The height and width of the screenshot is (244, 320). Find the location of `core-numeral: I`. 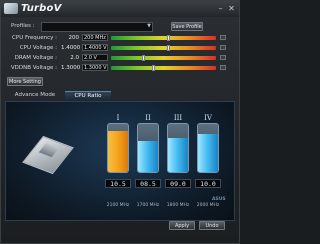

core-numeral: I is located at coordinates (118, 118).